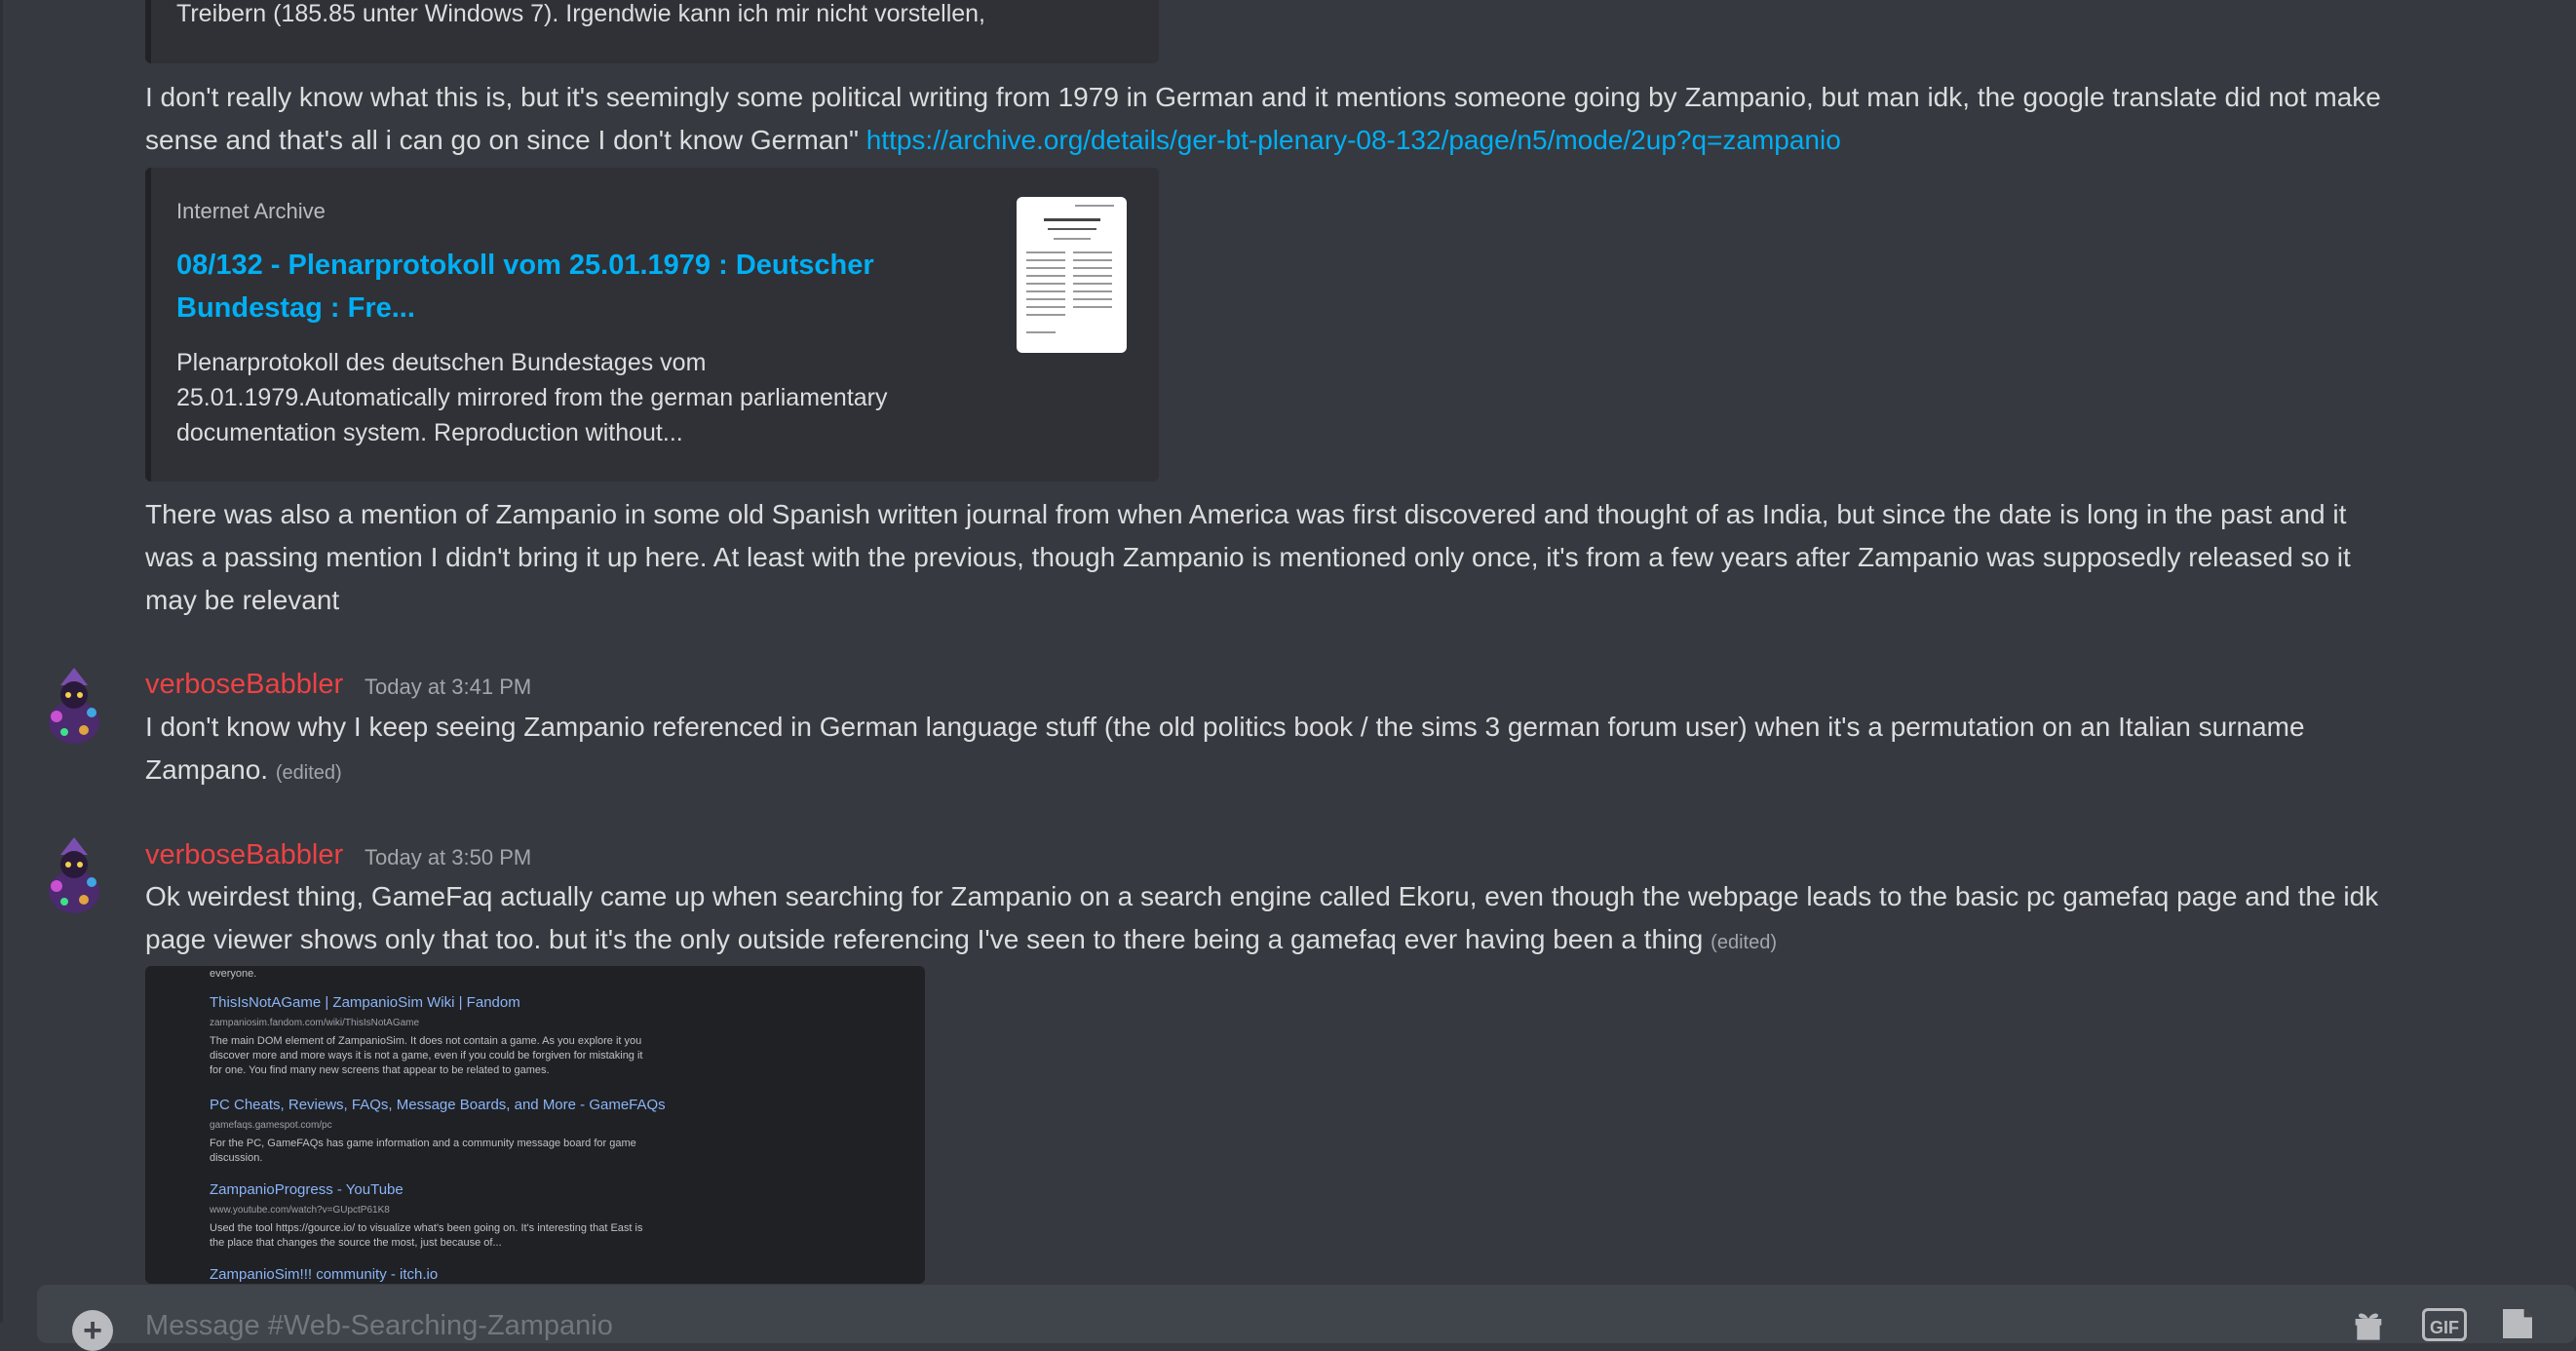  I want to click on search-result-url: gamefaqs.gamespot.com/pc, so click(271, 1125).